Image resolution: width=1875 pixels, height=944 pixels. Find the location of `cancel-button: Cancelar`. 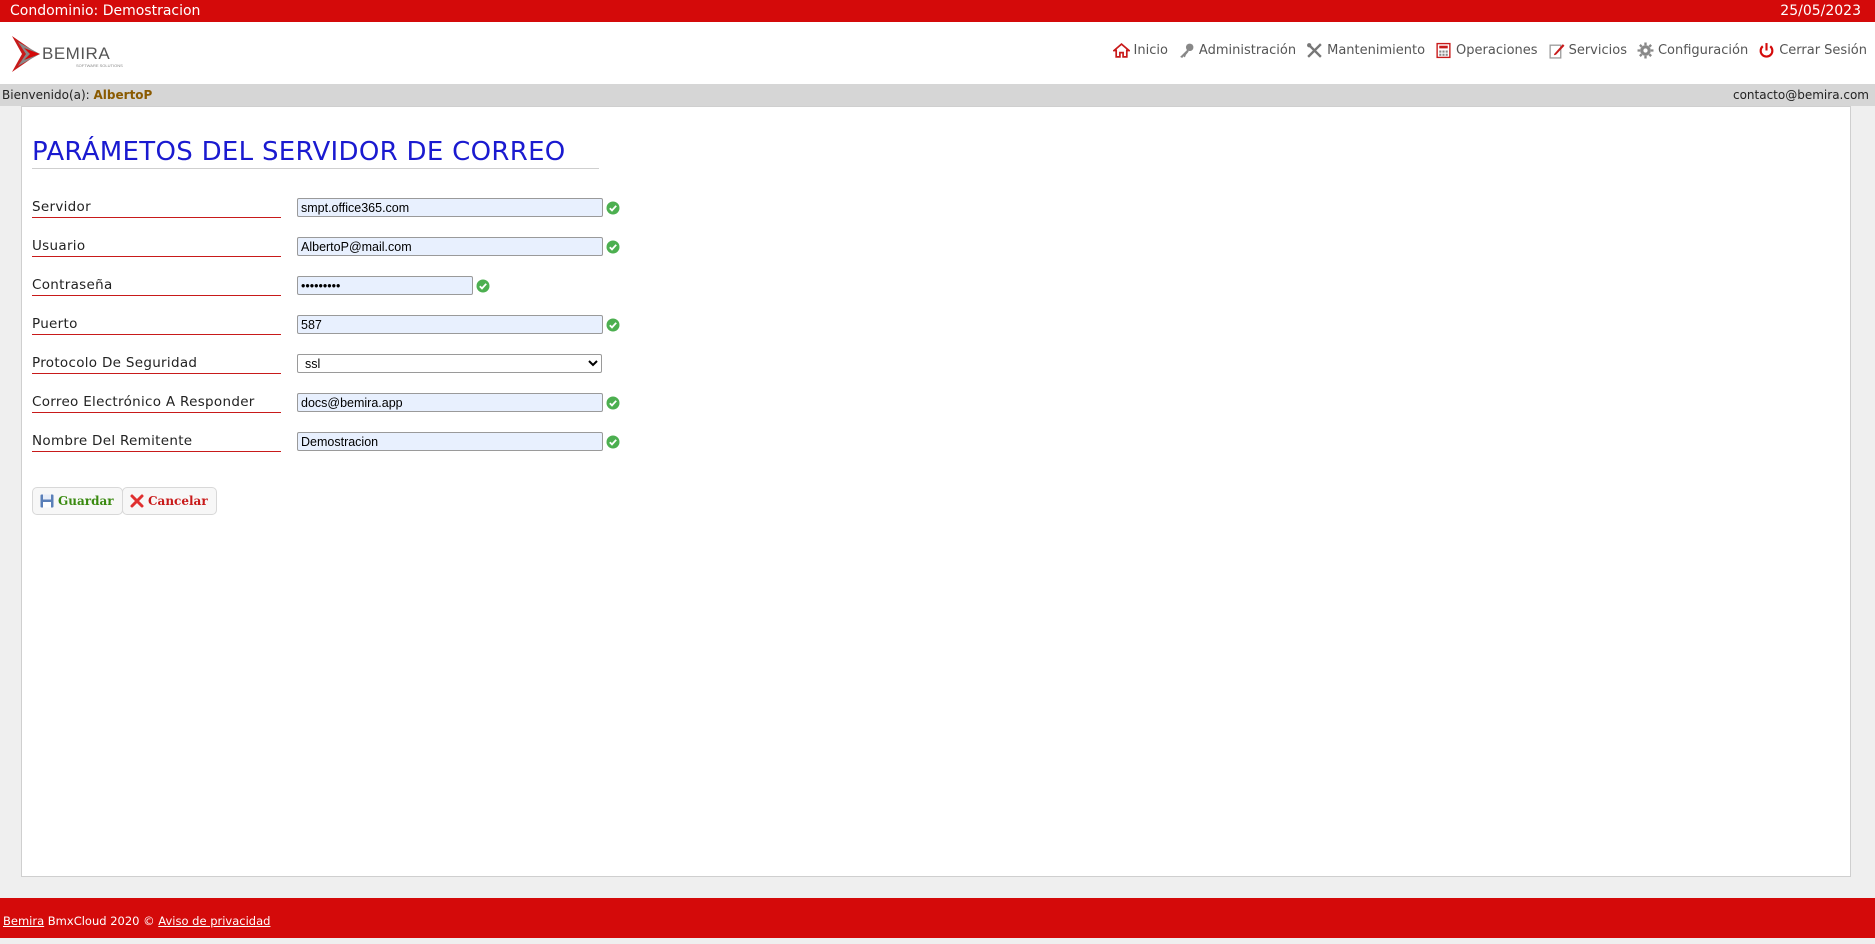

cancel-button: Cancelar is located at coordinates (169, 501).